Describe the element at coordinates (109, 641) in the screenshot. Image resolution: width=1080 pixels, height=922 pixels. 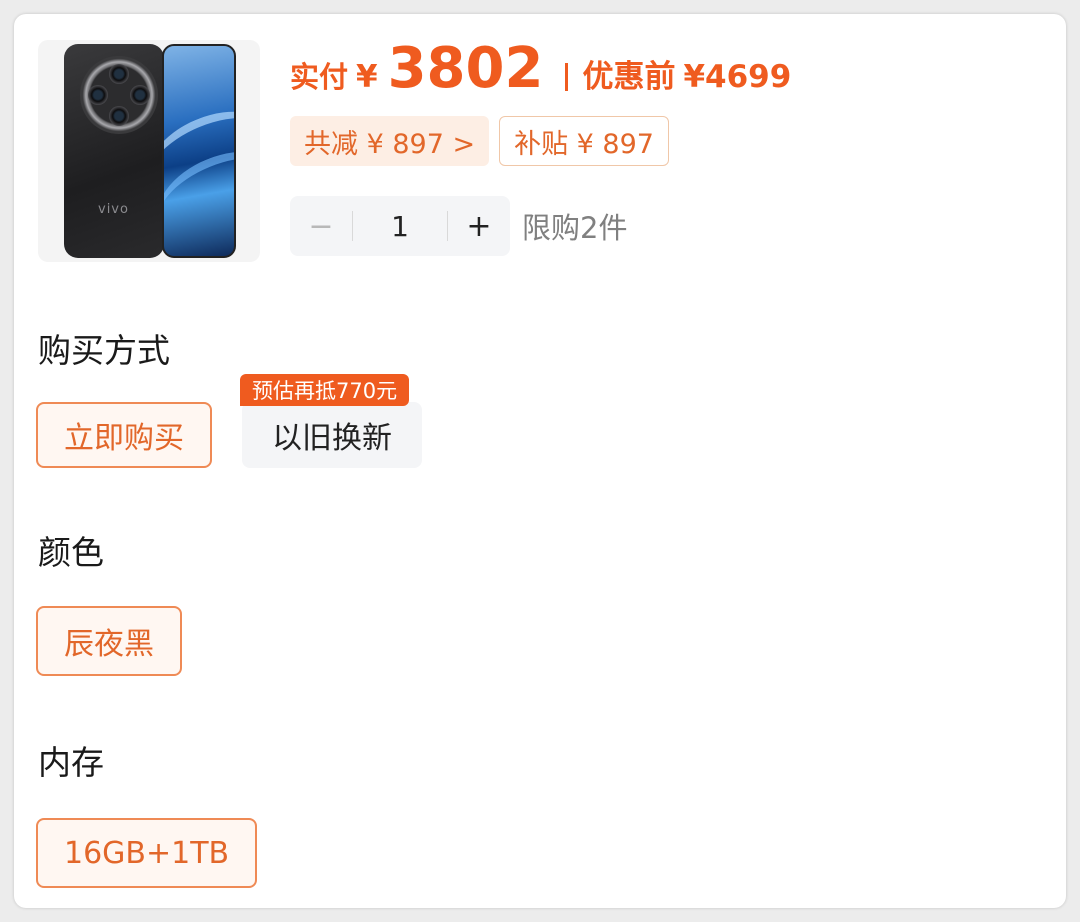
I see `option-color-black: 辰夜黑` at that location.